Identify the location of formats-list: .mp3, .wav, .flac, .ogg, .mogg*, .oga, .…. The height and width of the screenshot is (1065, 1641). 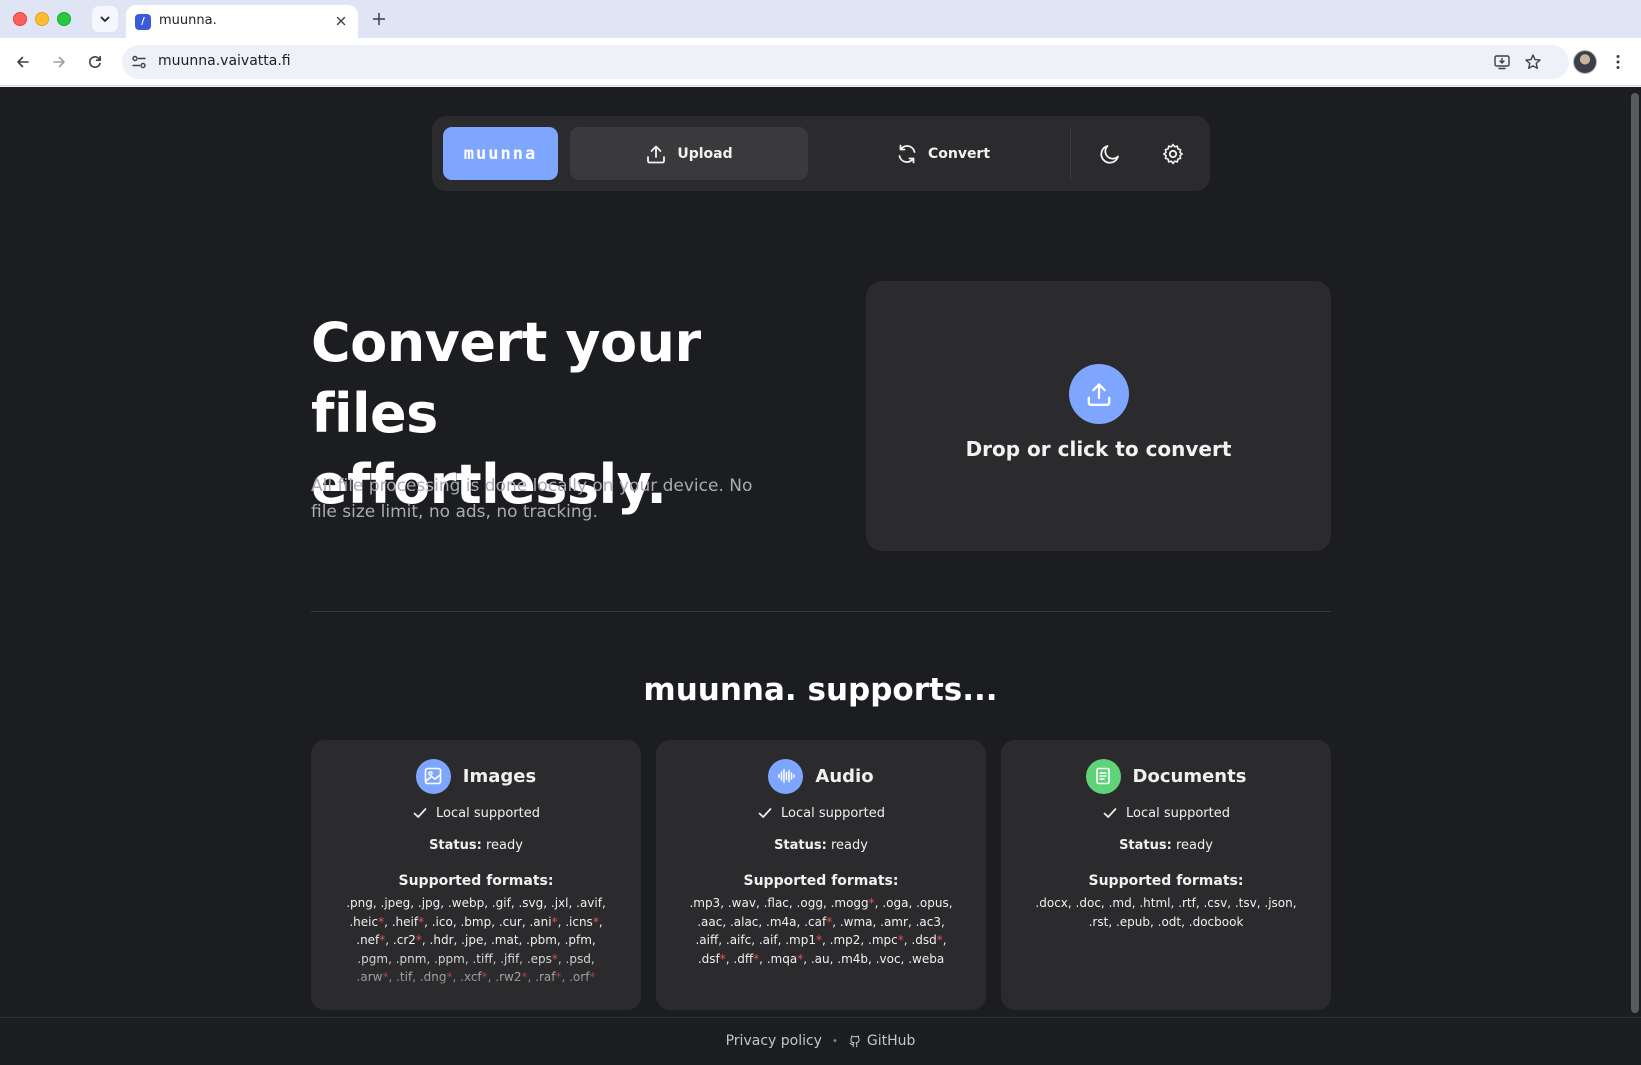
(821, 931).